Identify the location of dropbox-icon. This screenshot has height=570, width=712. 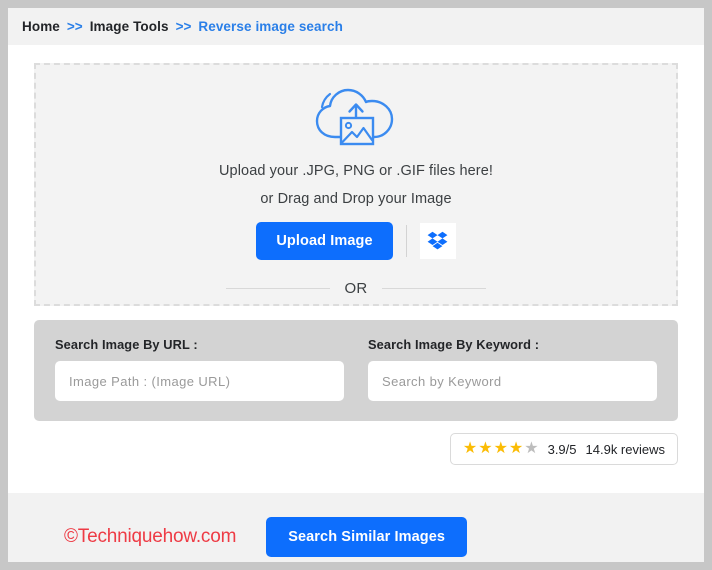
(437, 240).